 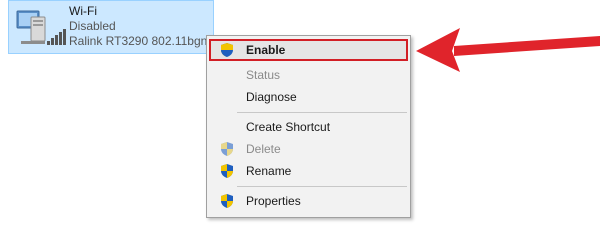 What do you see at coordinates (308, 75) in the screenshot?
I see `menu-item-status: Status` at bounding box center [308, 75].